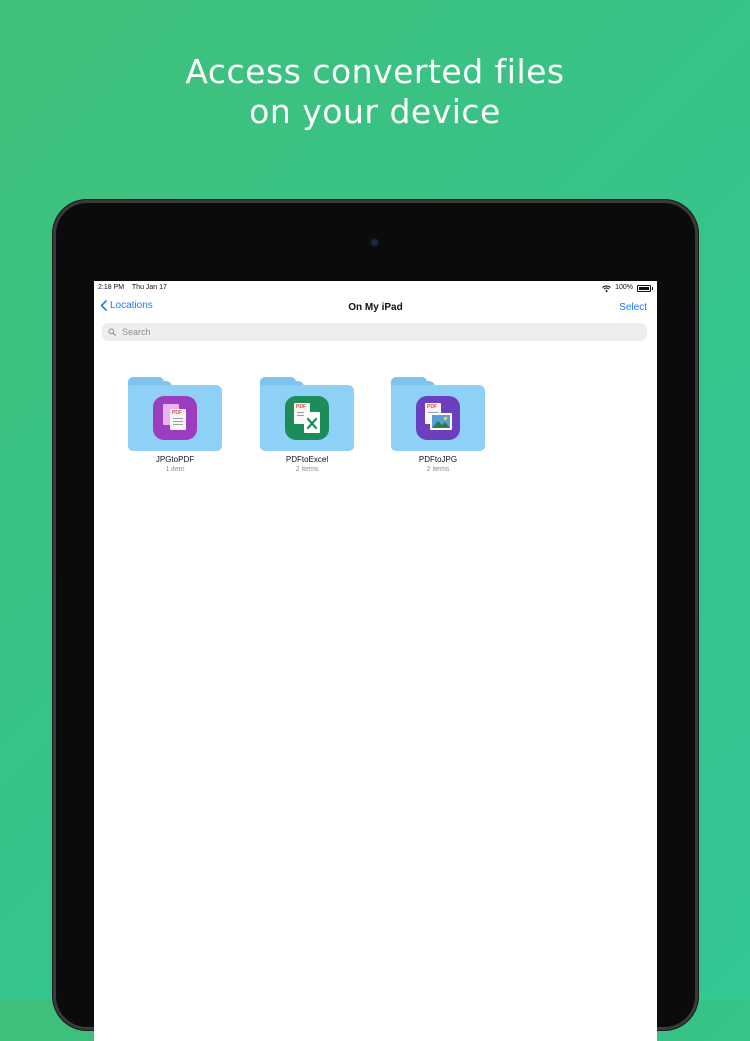 This screenshot has height=1041, width=750. Describe the element at coordinates (111, 287) in the screenshot. I see `status-time: 2:18 PM` at that location.